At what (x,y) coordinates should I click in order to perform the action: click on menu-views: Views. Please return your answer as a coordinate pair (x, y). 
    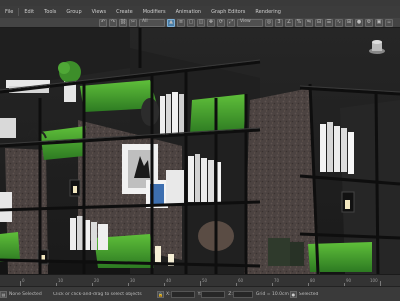
    Looking at the image, I should click on (99, 12).